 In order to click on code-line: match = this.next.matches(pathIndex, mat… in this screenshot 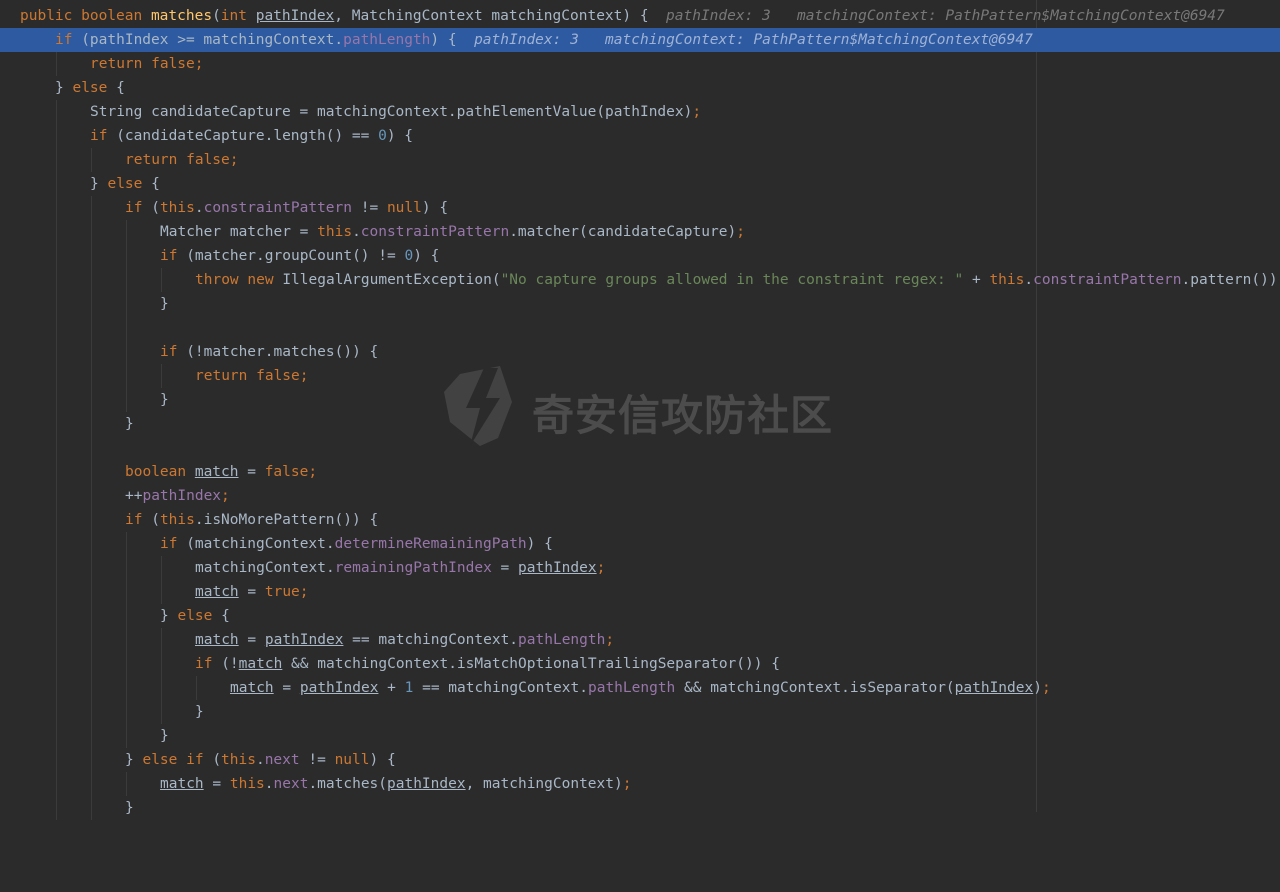, I will do `click(640, 784)`.